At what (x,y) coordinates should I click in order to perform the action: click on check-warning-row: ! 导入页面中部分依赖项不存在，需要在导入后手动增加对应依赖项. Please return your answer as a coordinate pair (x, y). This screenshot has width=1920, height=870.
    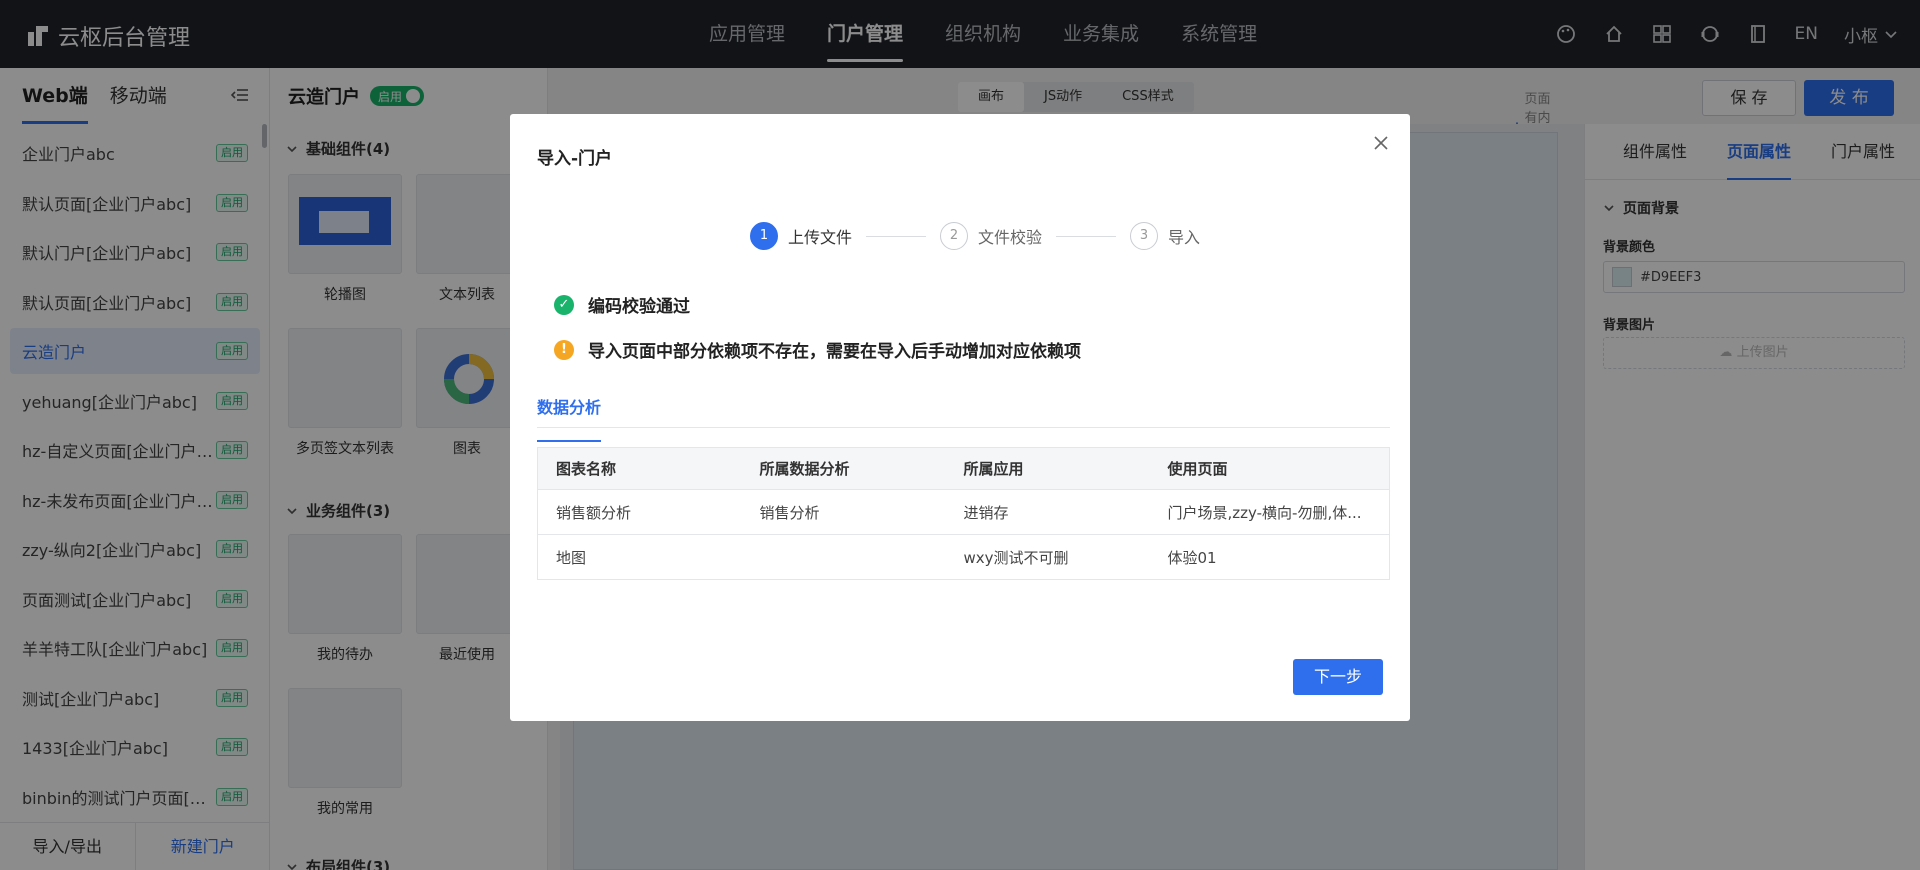
    Looking at the image, I should click on (817, 349).